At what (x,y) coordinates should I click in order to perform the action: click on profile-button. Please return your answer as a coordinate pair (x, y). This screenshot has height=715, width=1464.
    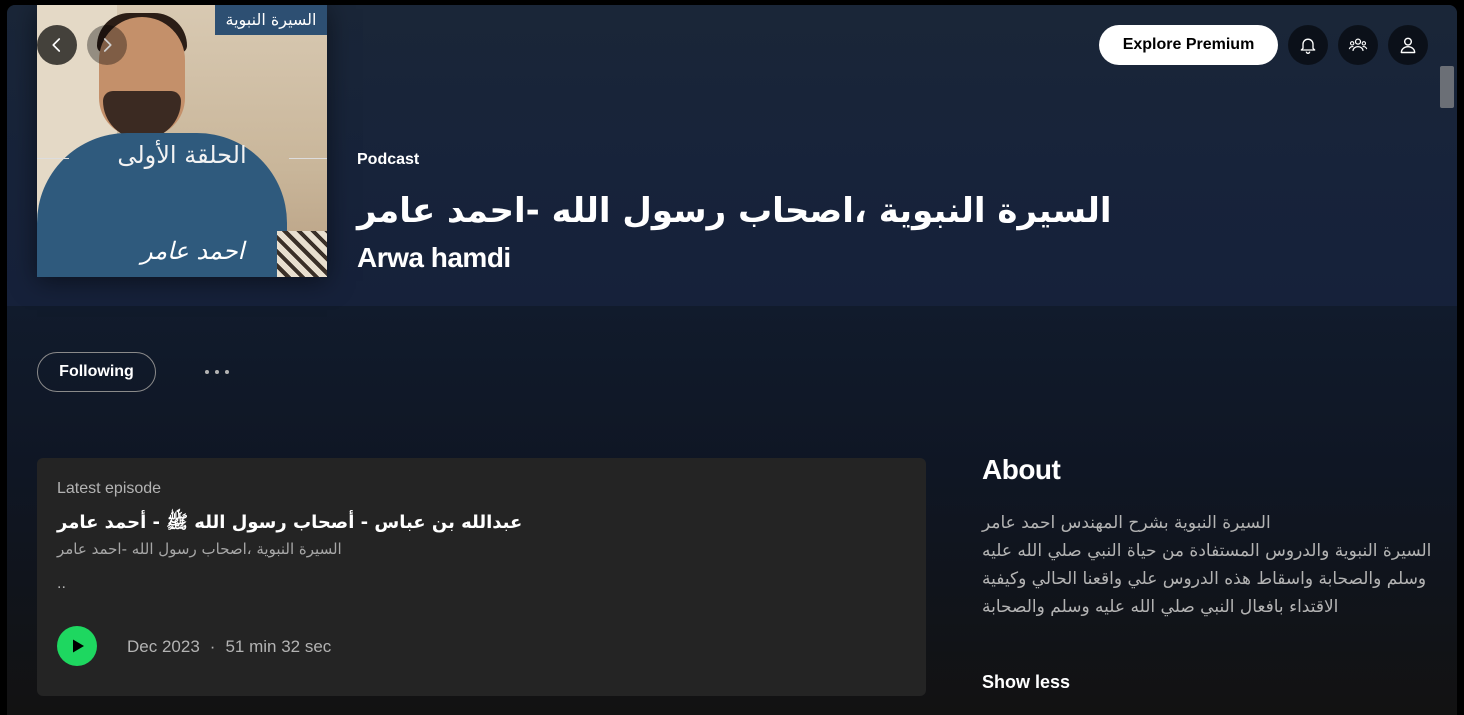
    Looking at the image, I should click on (1408, 45).